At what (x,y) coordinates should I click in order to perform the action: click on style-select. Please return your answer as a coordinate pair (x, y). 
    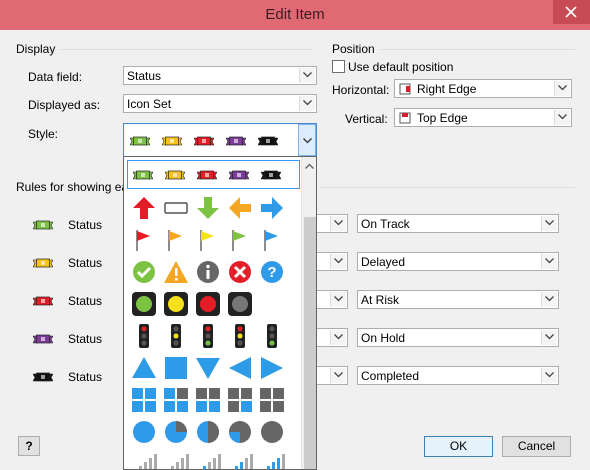
    Looking at the image, I should click on (220, 140).